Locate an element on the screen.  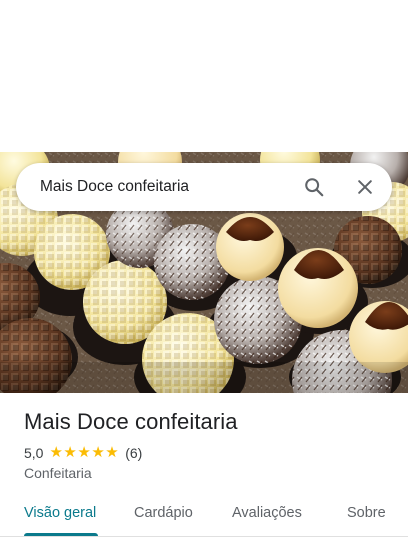
star-rating: ★ ★ ★ ★ ★ is located at coordinates (84, 453).